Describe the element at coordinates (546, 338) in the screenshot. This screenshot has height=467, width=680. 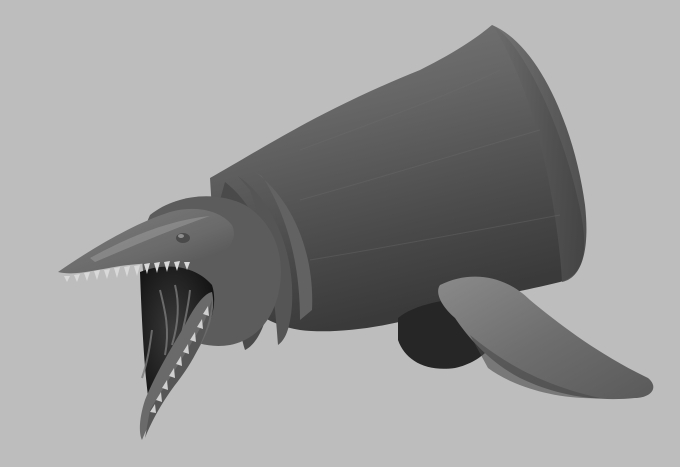
I see `pectoral-fin` at that location.